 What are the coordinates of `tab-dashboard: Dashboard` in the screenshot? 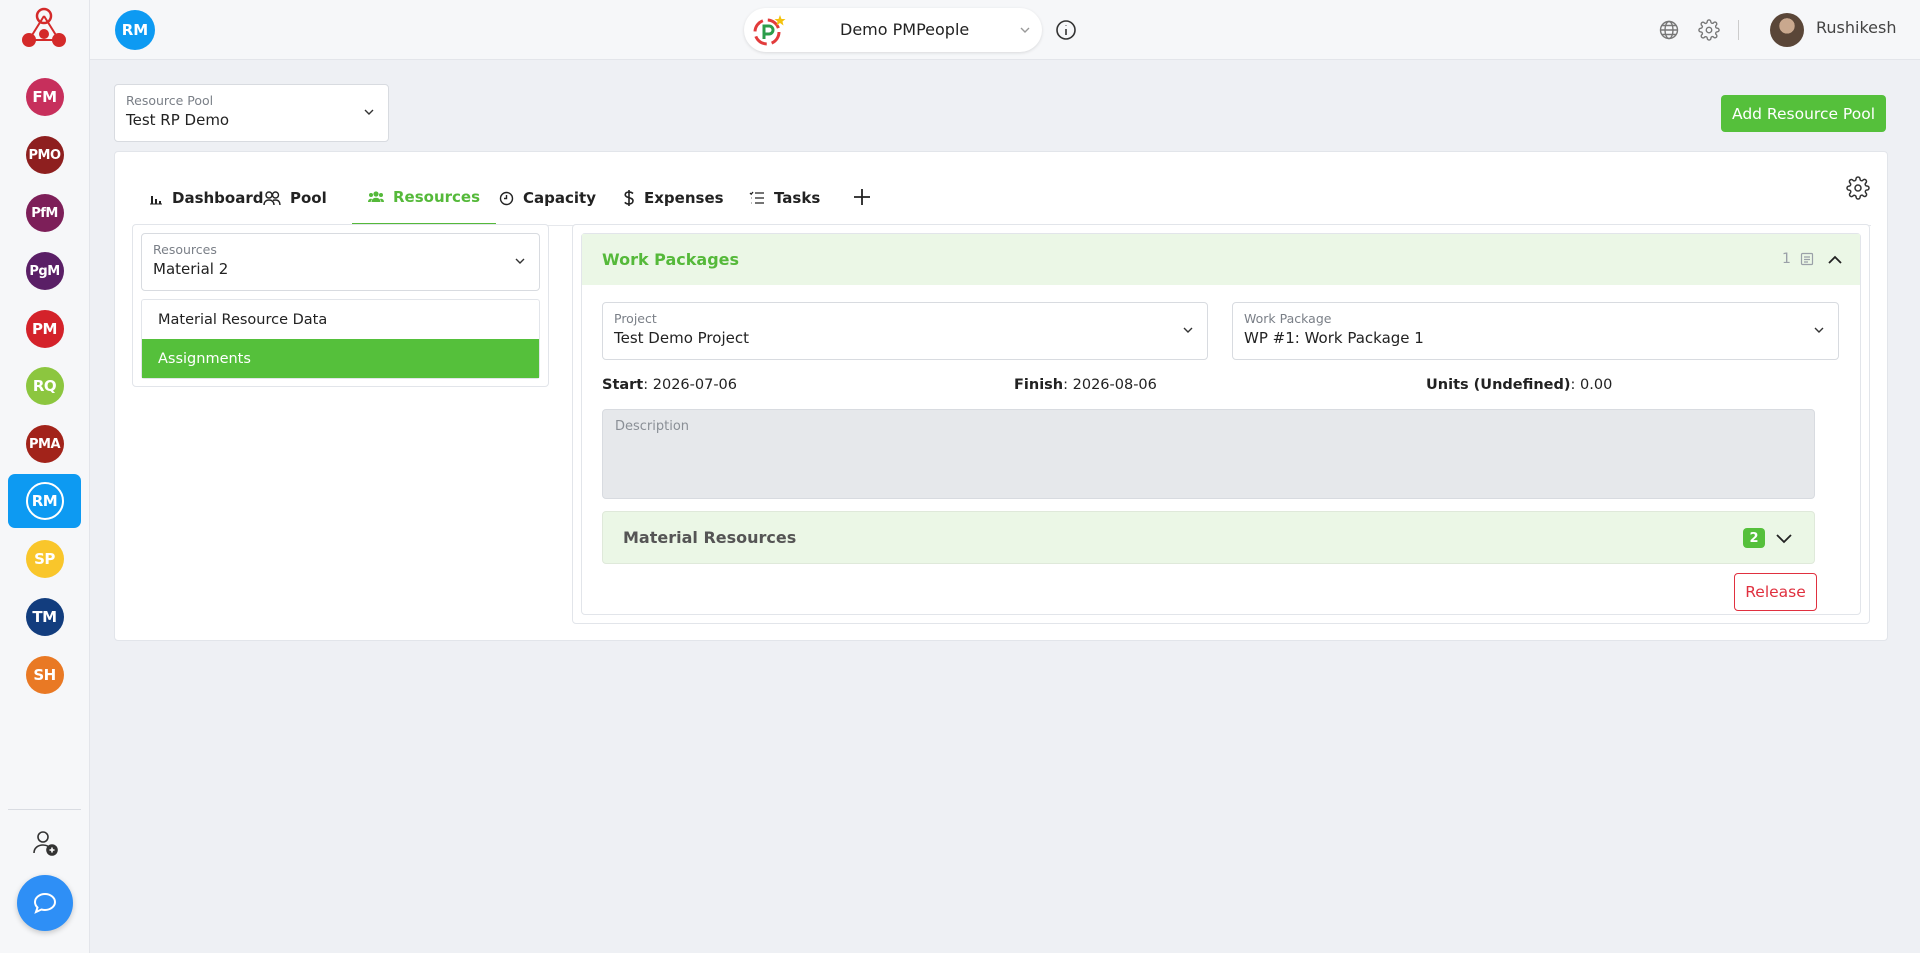 It's located at (206, 198).